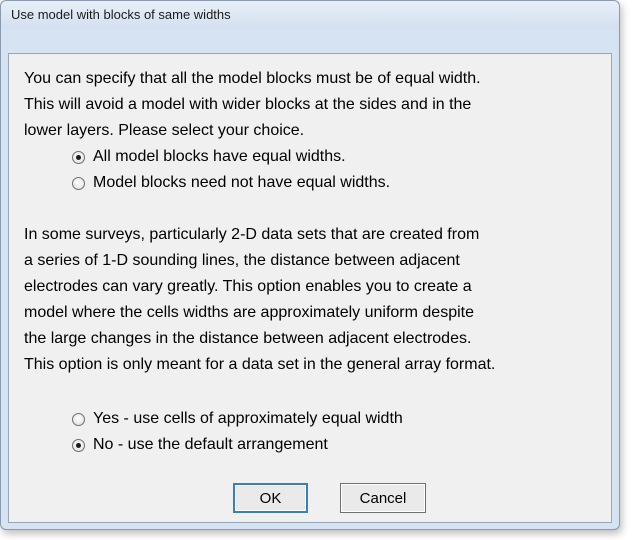  I want to click on radio-label: No - use the default arrangement, so click(210, 445).